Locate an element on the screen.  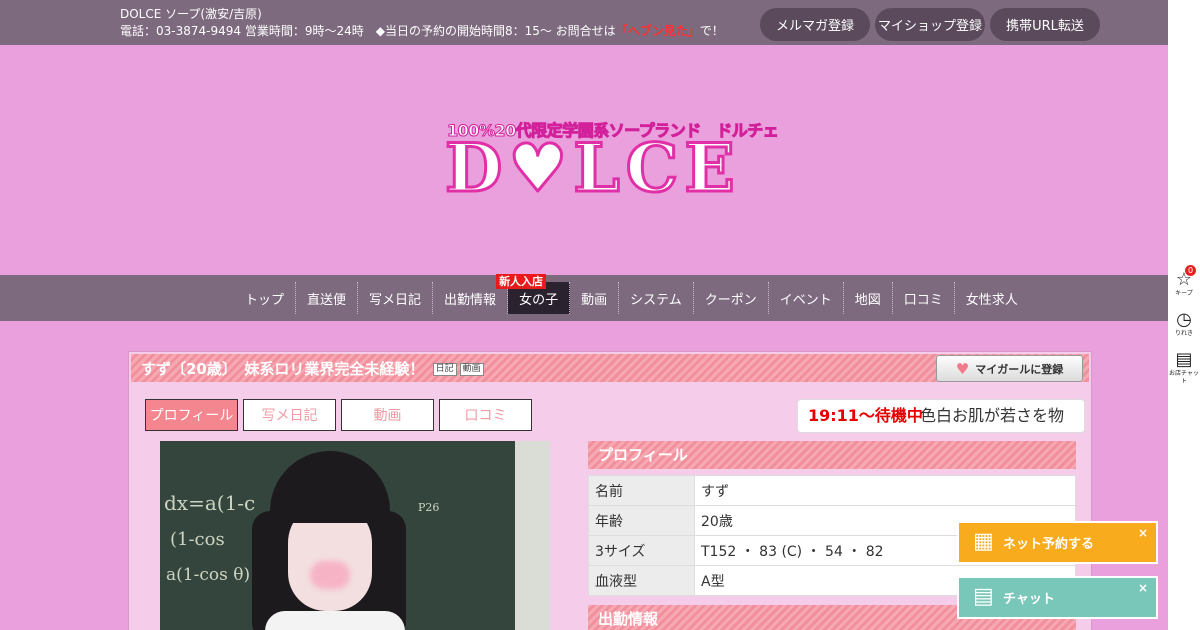
add-mygirl-label: マイガールに登録 is located at coordinates (1019, 369).